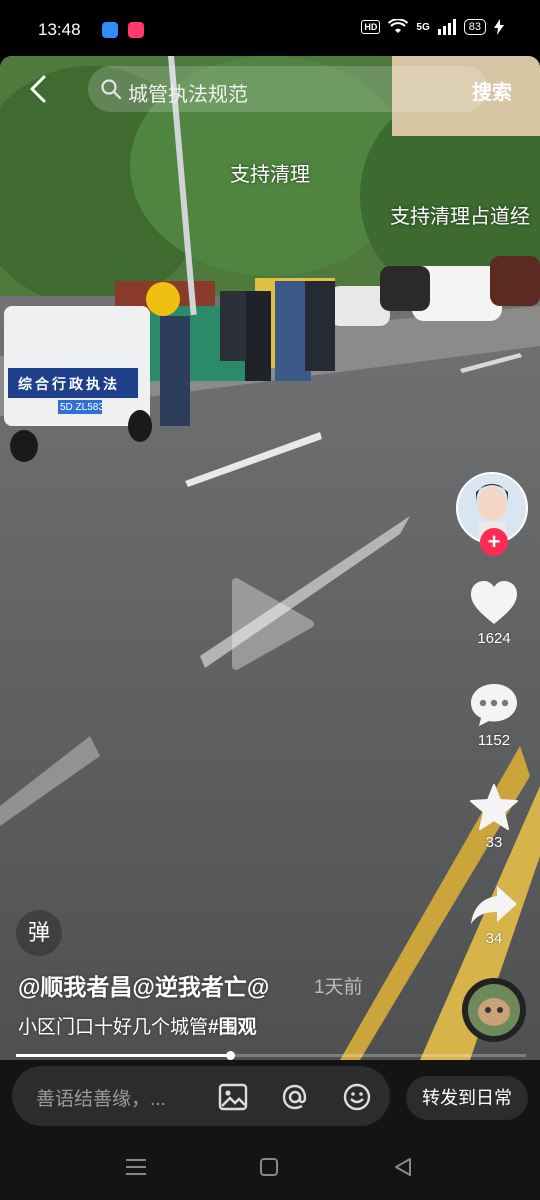  I want to click on mention-icon, so click(295, 1097).